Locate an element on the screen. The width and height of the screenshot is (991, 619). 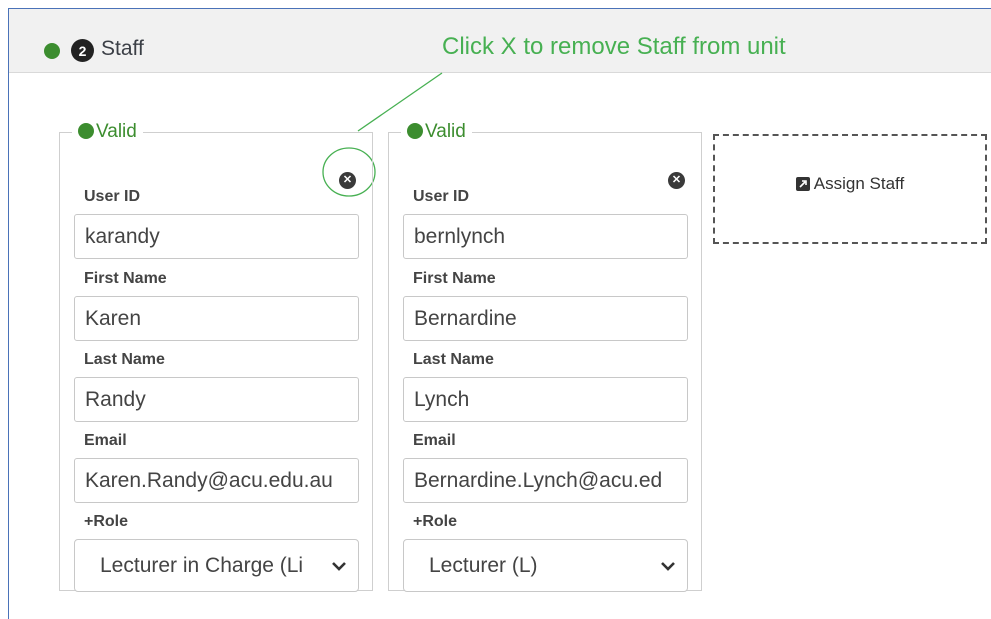
email-field: Karen.Randy@acu.edu.au is located at coordinates (216, 480).